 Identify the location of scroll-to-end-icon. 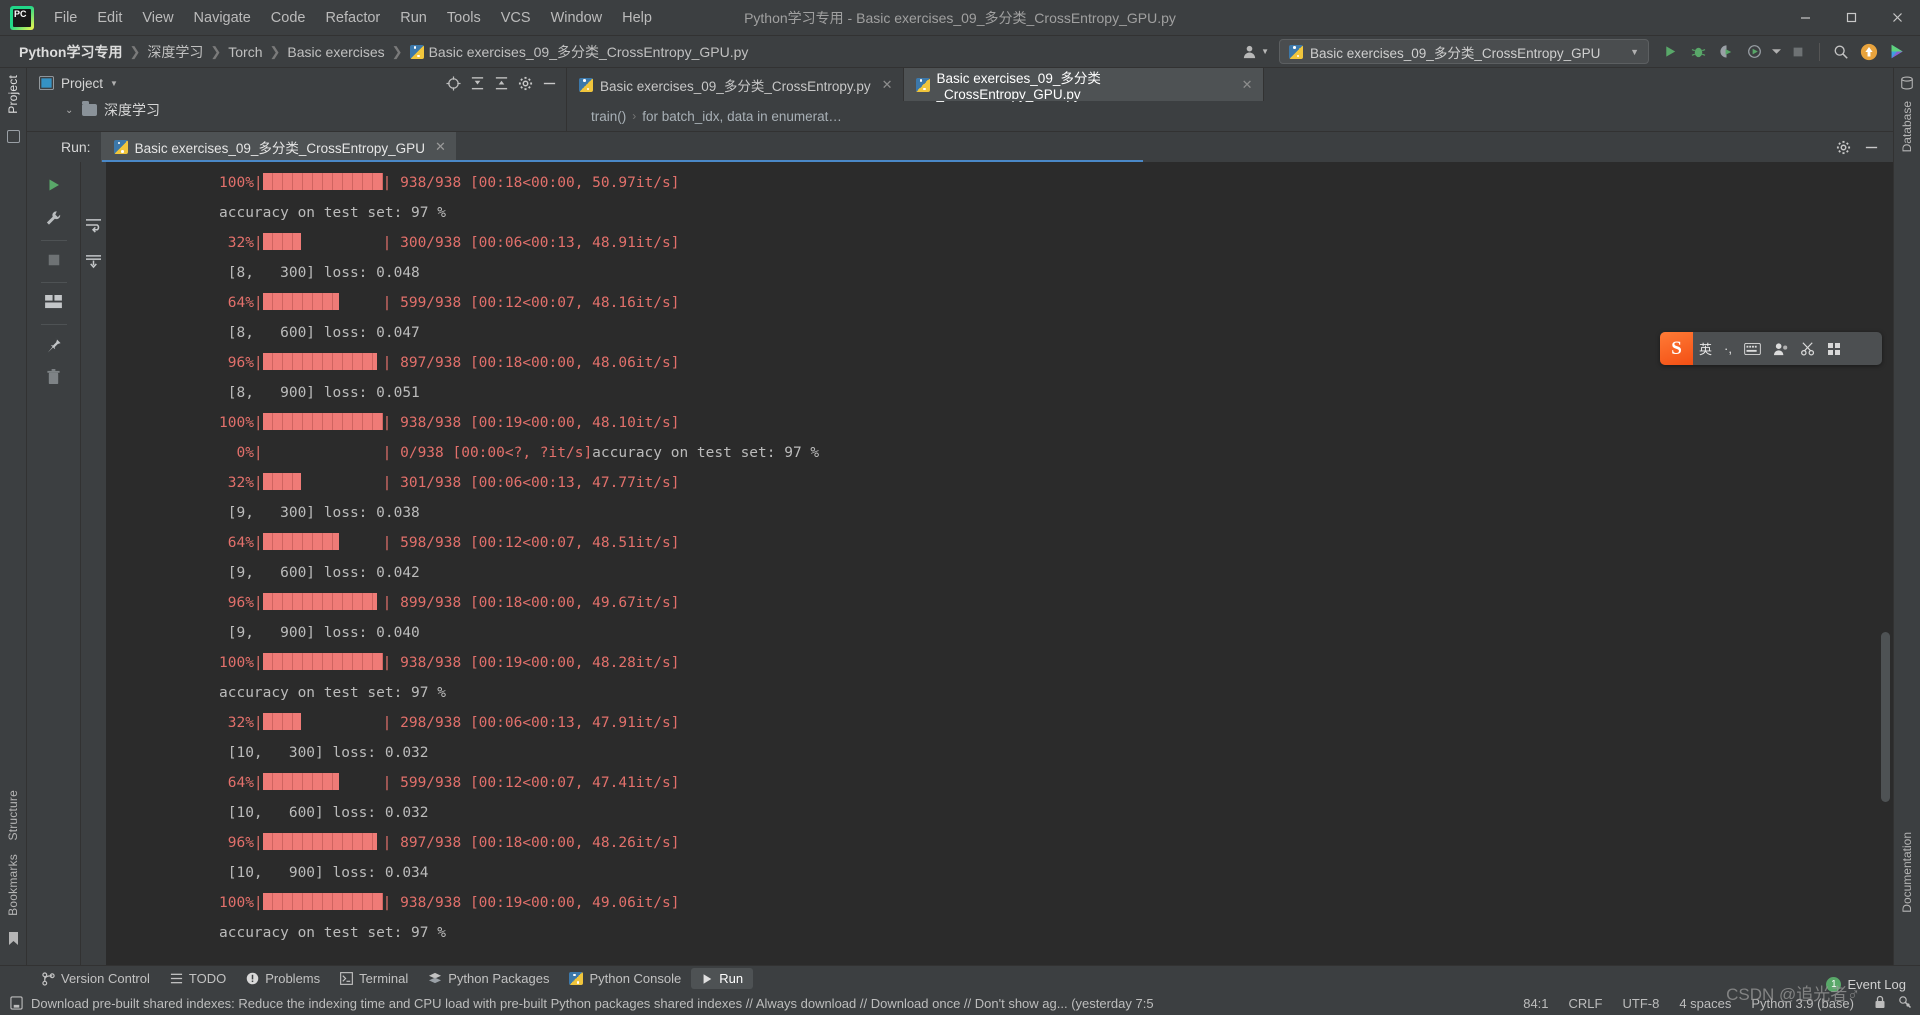
(94, 261).